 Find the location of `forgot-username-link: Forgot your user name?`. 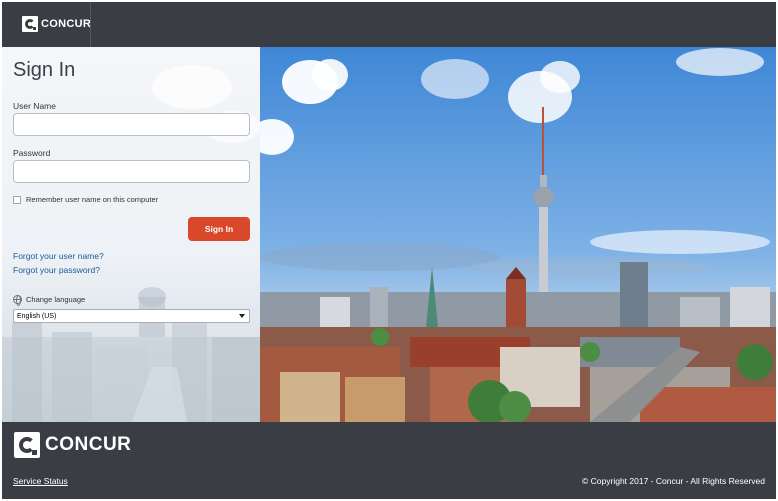

forgot-username-link: Forgot your user name? is located at coordinates (58, 256).